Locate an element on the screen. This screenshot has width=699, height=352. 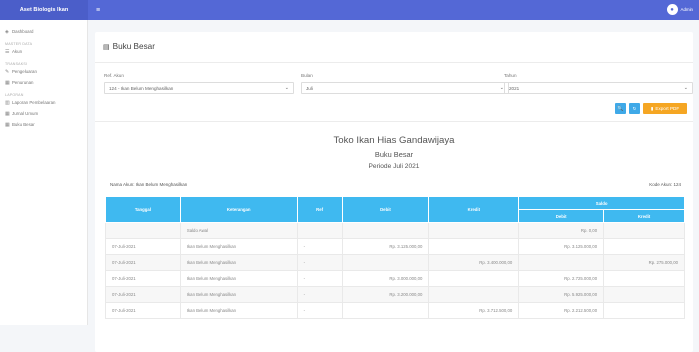
sidebar-item-laporan-pembelaaran: ▥ Laporan Pembelaaran is located at coordinates (43, 102).